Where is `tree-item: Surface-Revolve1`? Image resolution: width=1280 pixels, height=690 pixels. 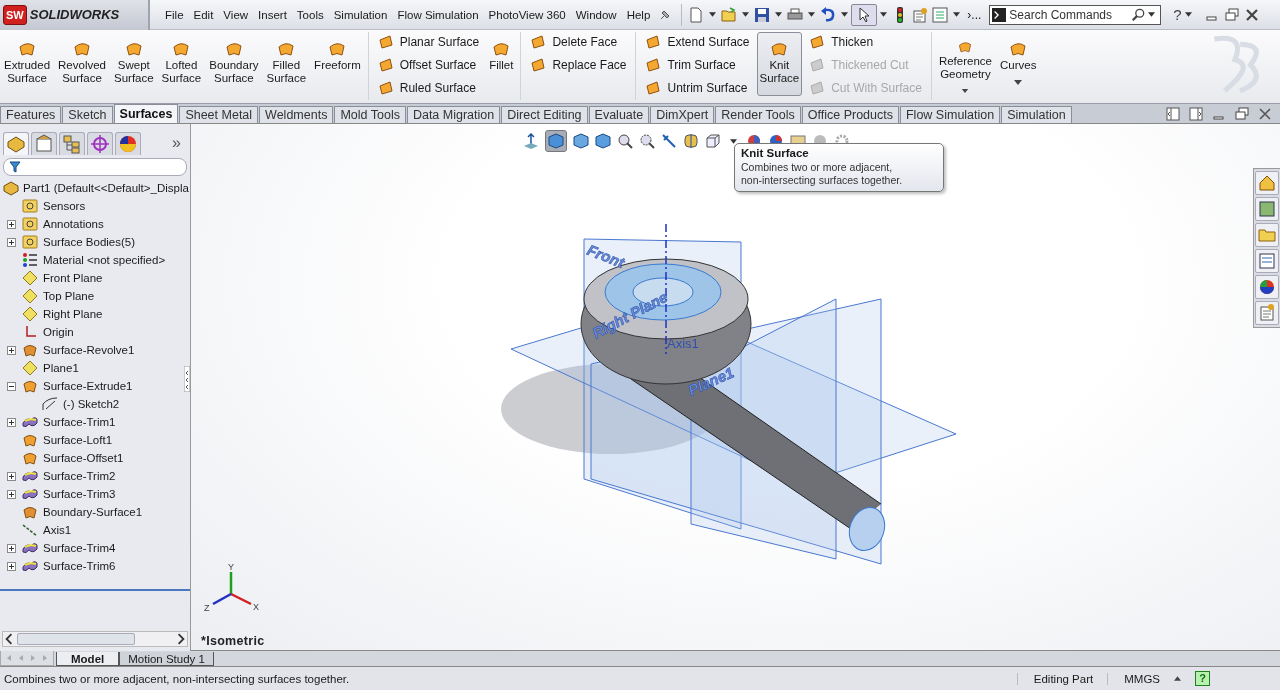
tree-item: Surface-Revolve1 is located at coordinates (89, 350).